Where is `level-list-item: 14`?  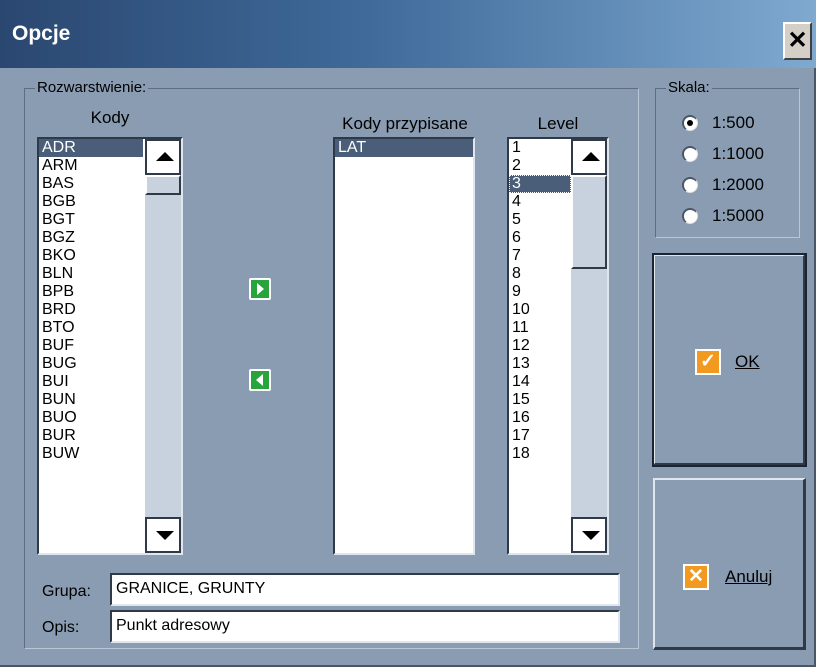
level-list-item: 14 is located at coordinates (540, 382).